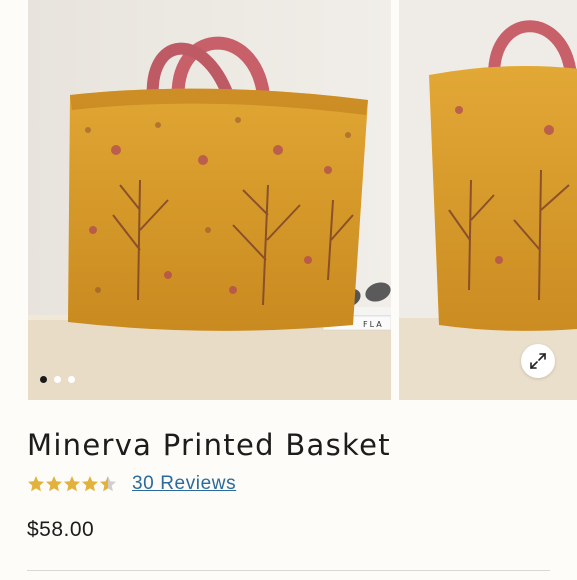 The height and width of the screenshot is (580, 577). Describe the element at coordinates (288, 570) in the screenshot. I see `divider` at that location.